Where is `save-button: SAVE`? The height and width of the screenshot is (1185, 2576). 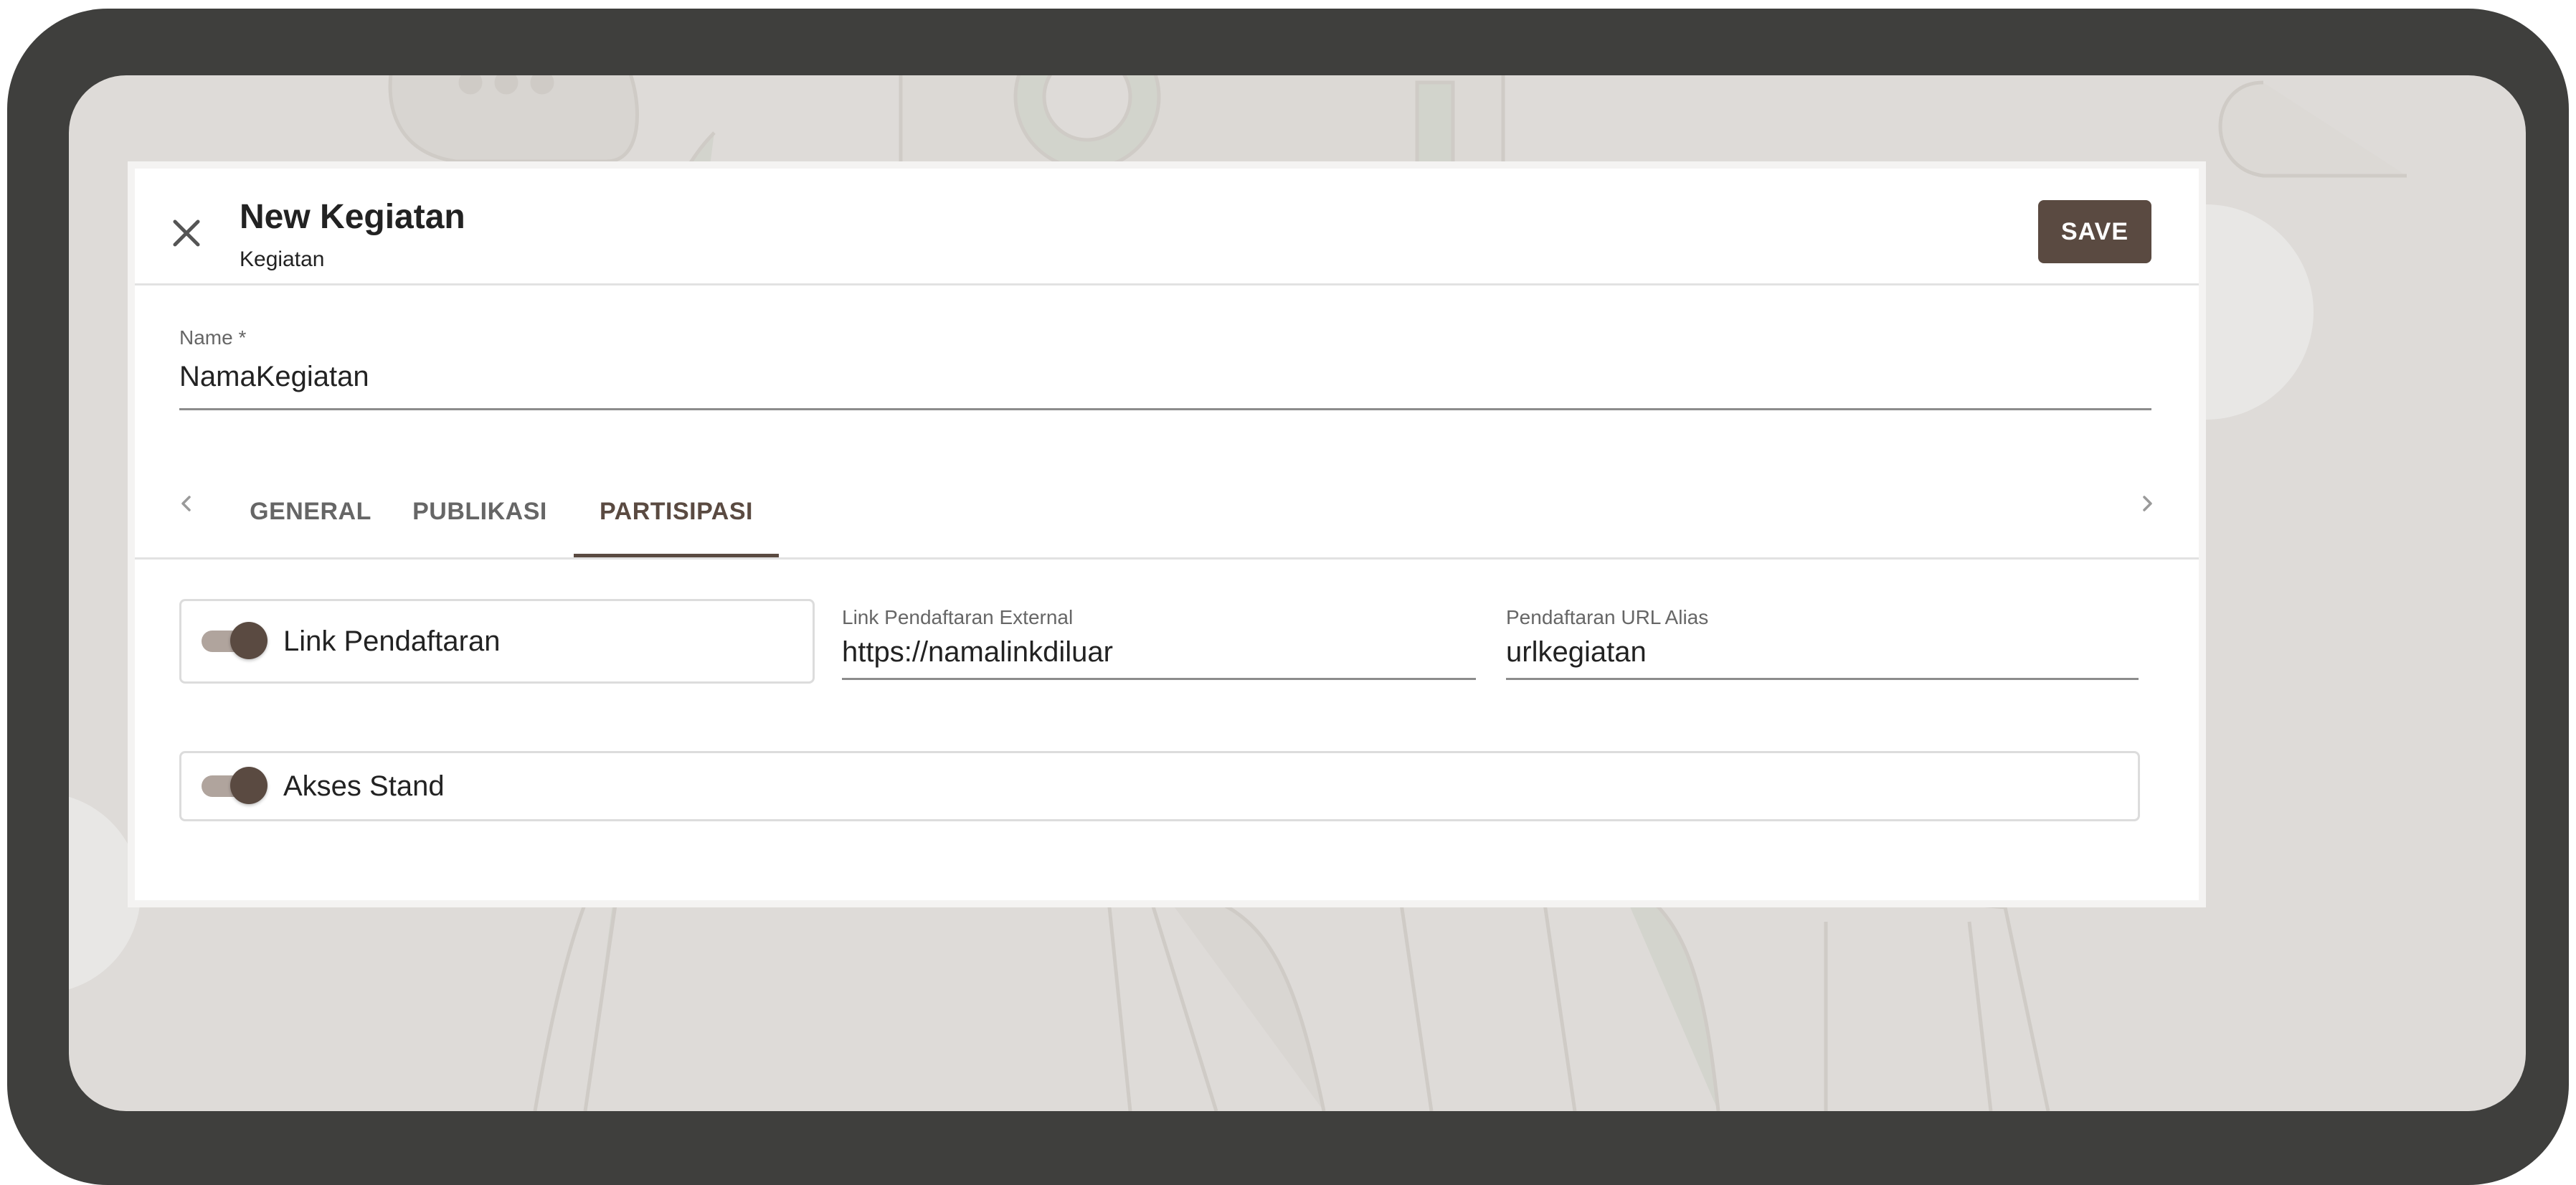 save-button: SAVE is located at coordinates (2094, 231).